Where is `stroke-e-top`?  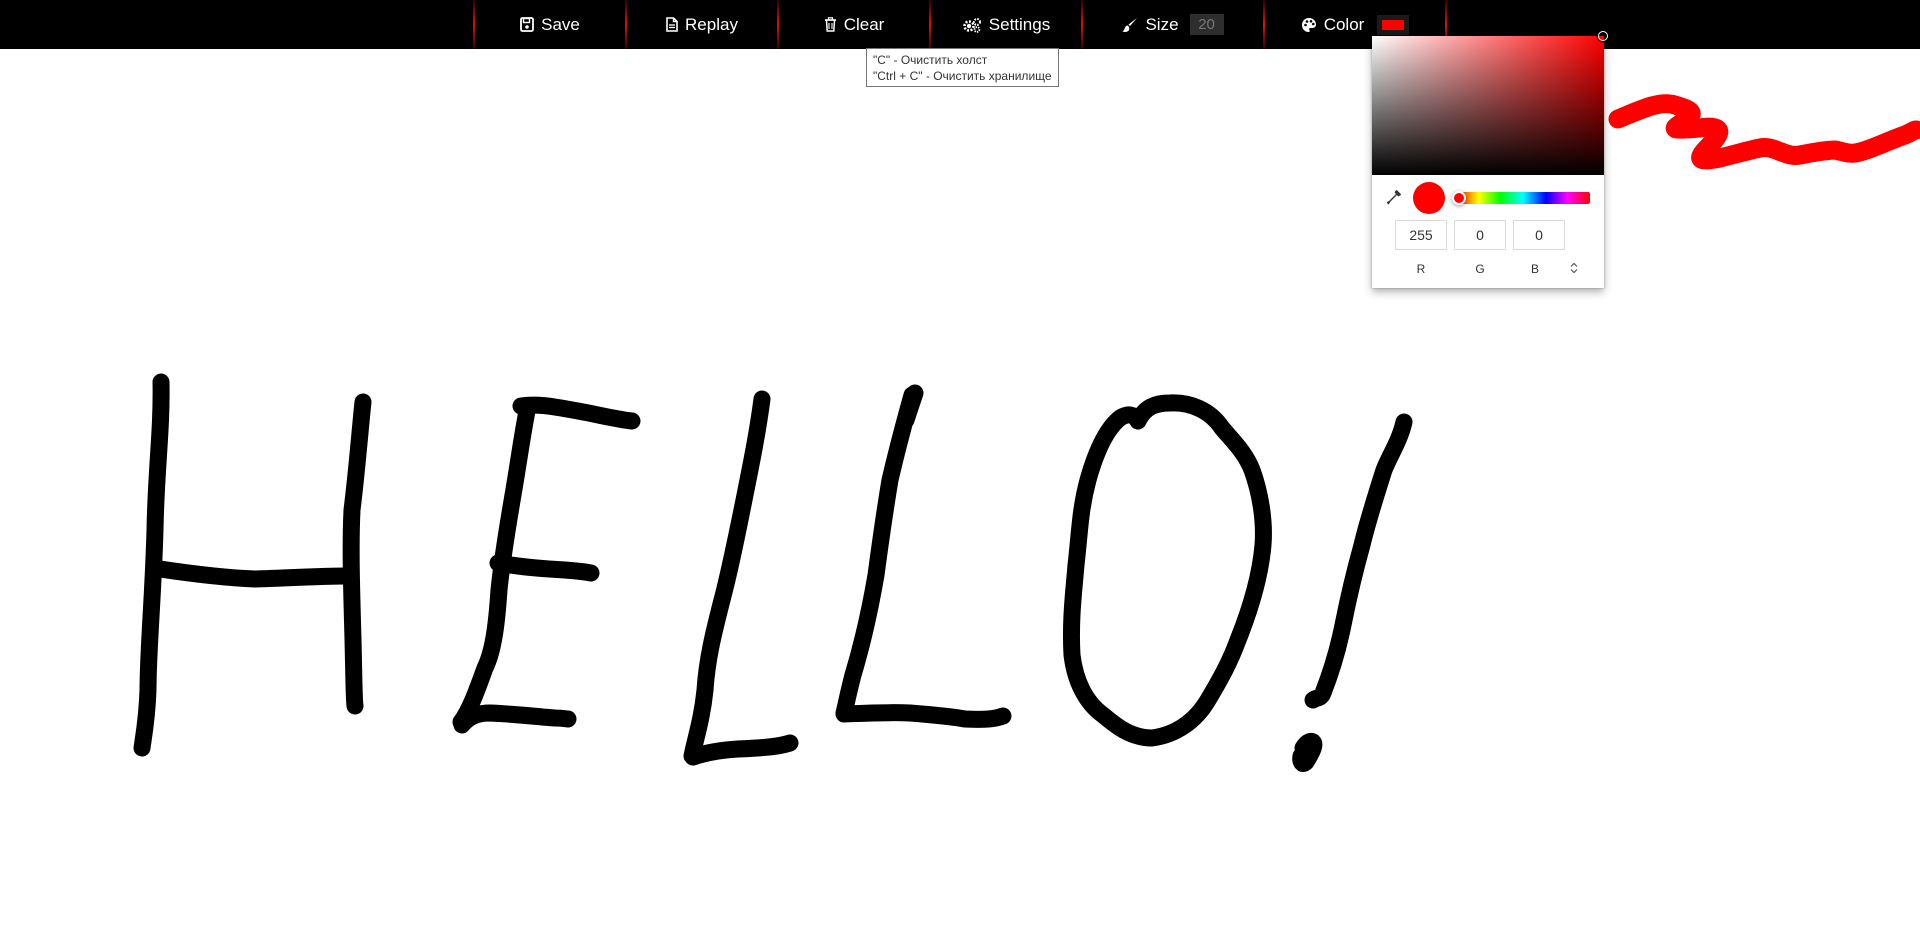 stroke-e-top is located at coordinates (576, 413).